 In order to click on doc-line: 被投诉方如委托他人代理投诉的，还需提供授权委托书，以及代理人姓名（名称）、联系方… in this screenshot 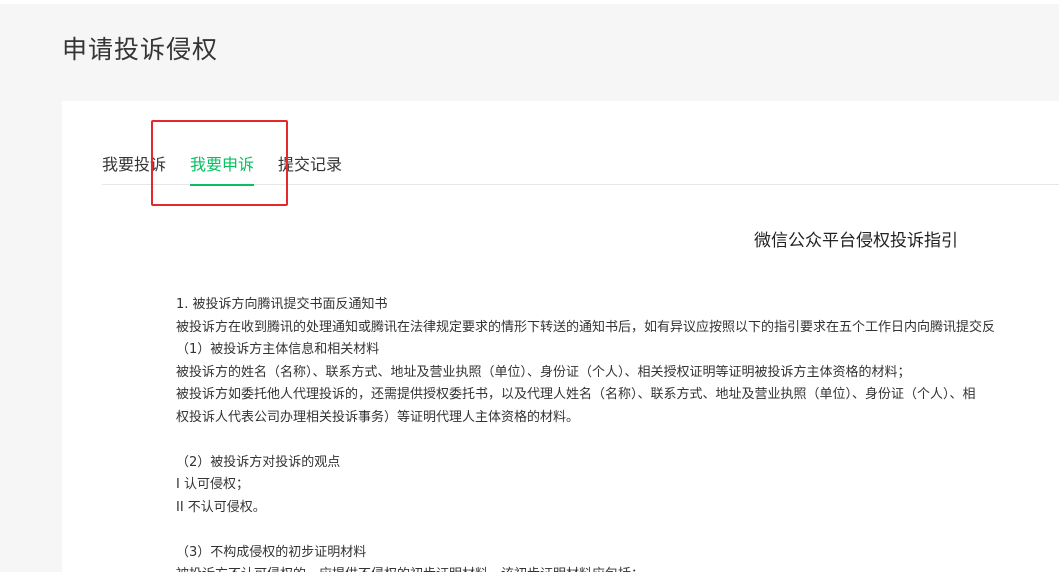, I will do `click(576, 394)`.